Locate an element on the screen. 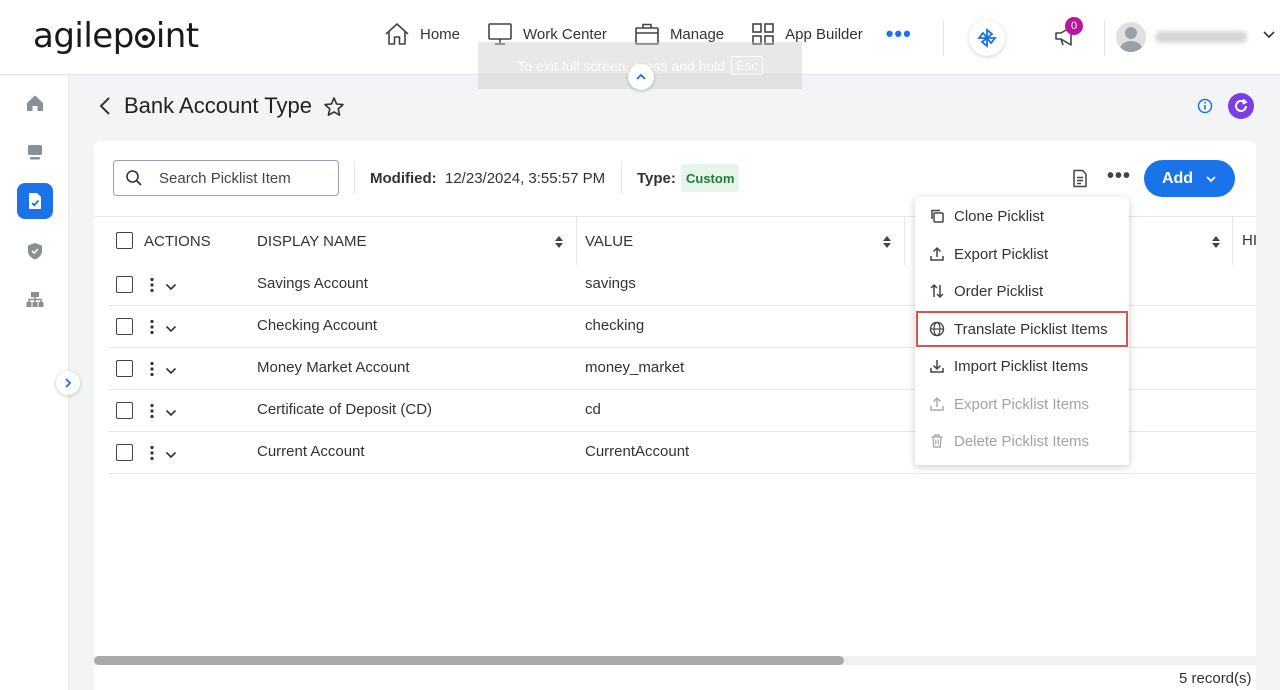 The image size is (1280, 690). favorite-star-icon is located at coordinates (334, 107).